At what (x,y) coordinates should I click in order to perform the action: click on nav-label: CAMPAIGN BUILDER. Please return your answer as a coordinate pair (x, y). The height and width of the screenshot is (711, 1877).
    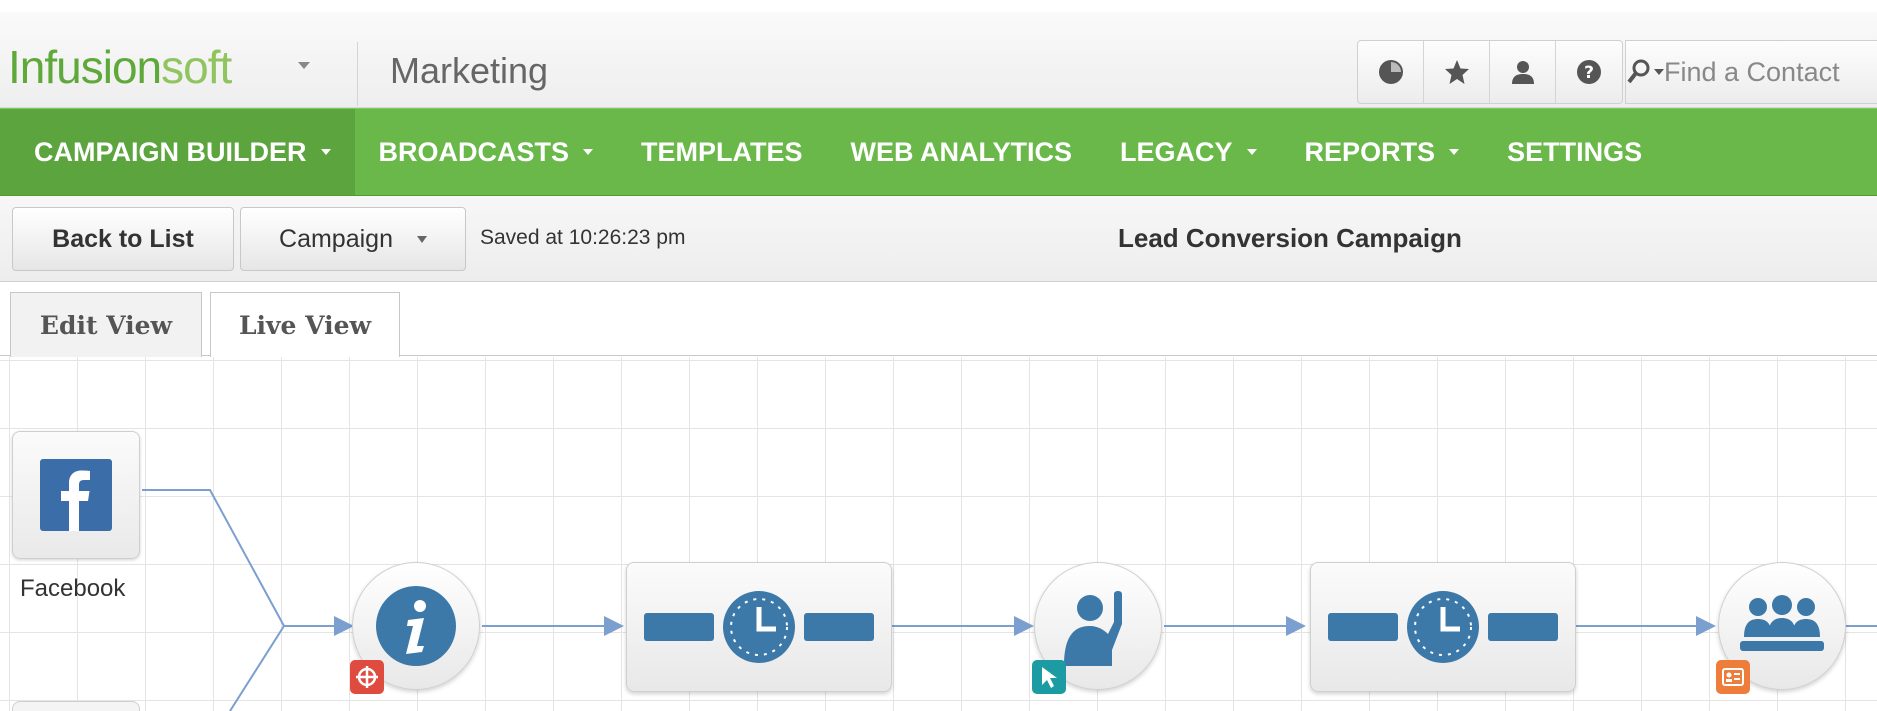
    Looking at the image, I should click on (170, 151).